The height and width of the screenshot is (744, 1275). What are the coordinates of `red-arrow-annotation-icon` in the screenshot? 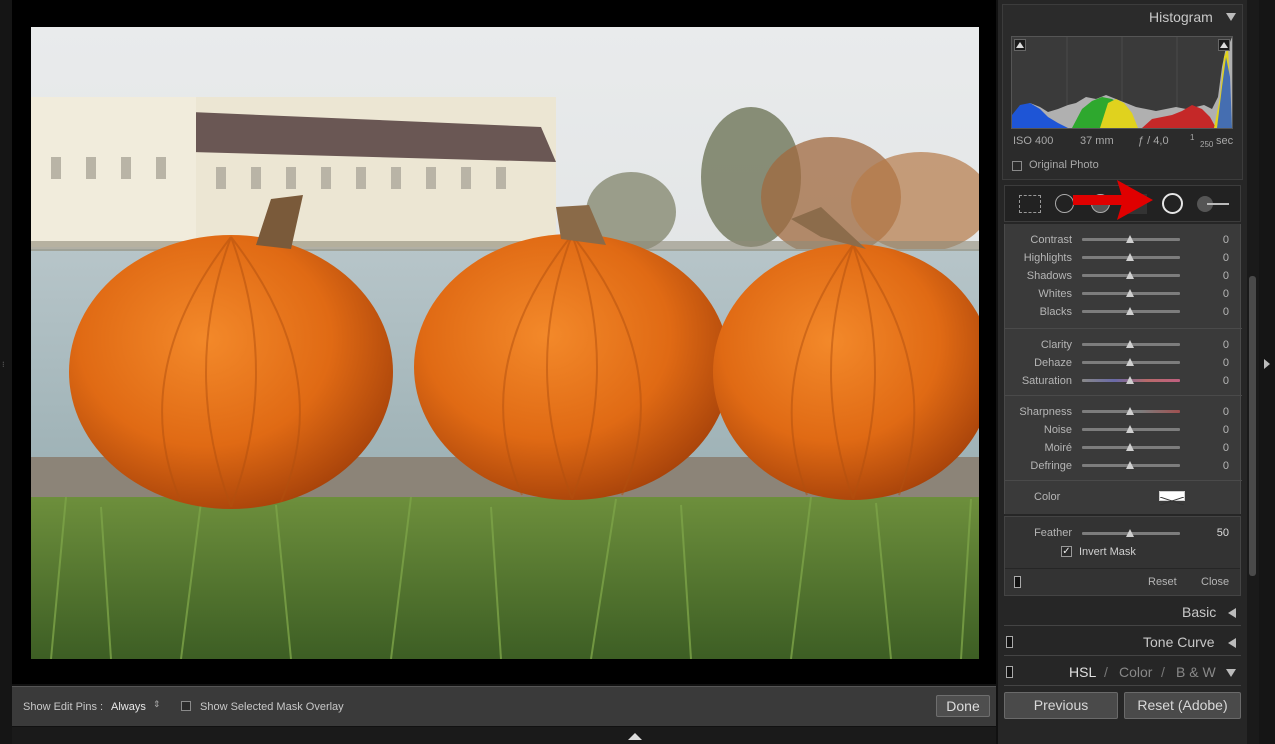 It's located at (1113, 200).